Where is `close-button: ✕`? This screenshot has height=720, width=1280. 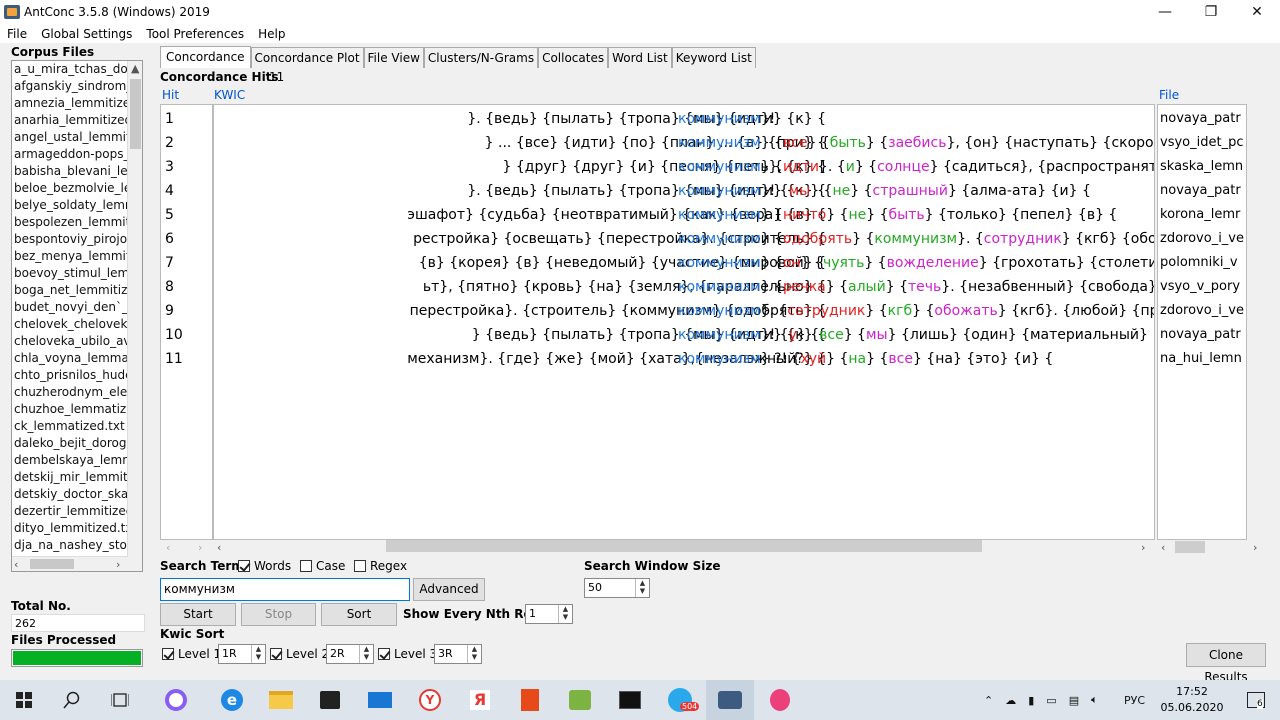
close-button: ✕ is located at coordinates (1257, 12).